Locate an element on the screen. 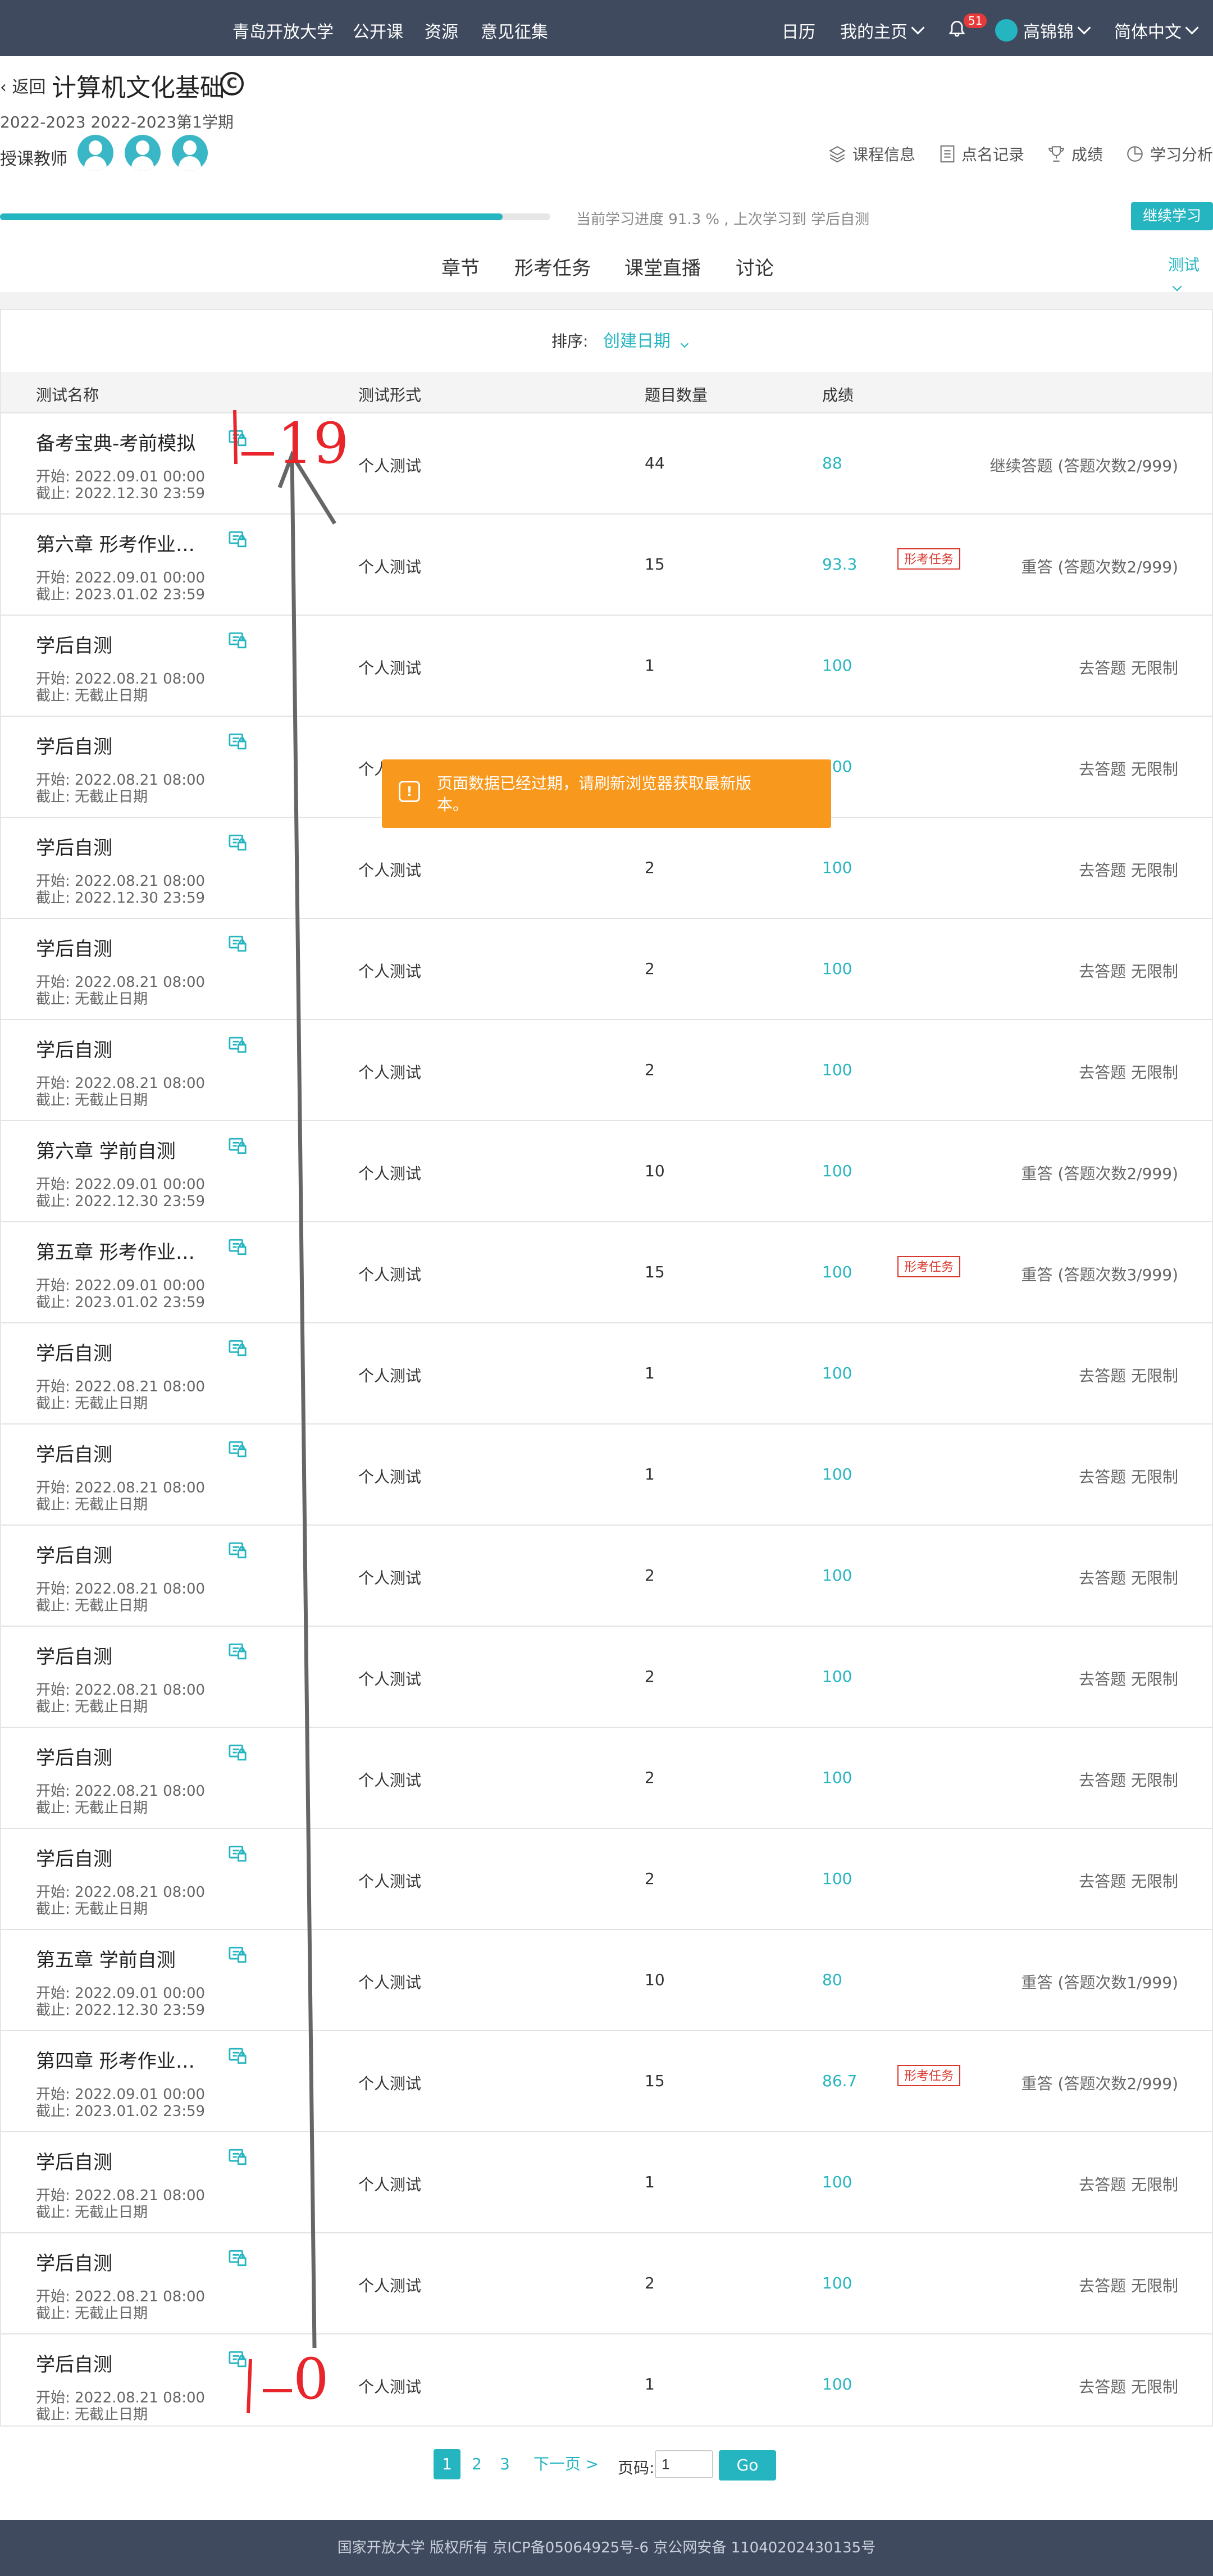 The width and height of the screenshot is (1213, 2576). nav-open-course: 公开课 is located at coordinates (378, 30).